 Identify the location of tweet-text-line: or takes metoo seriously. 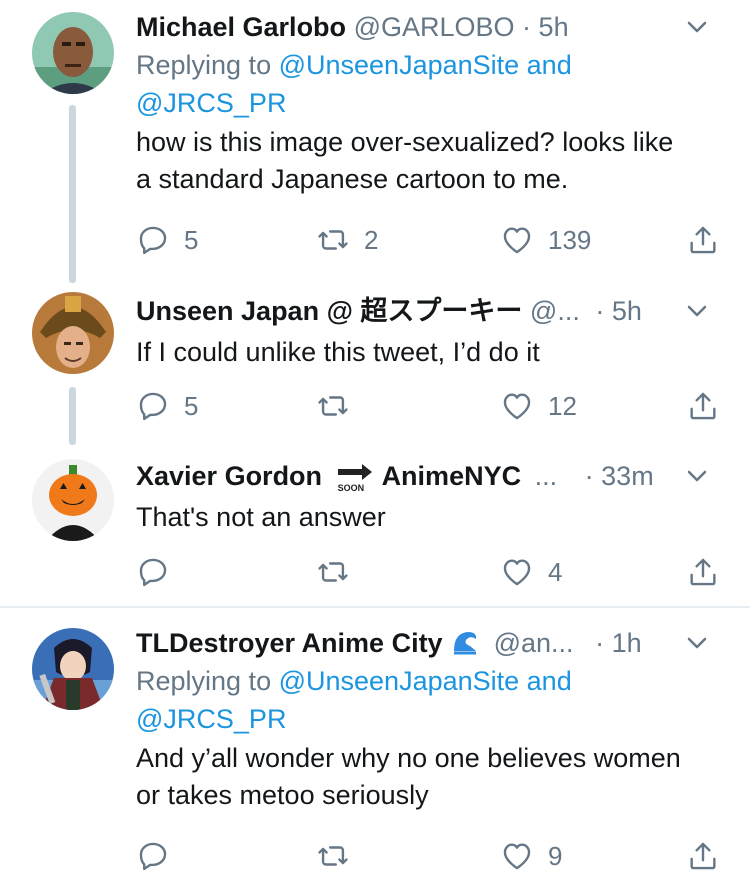
(282, 795).